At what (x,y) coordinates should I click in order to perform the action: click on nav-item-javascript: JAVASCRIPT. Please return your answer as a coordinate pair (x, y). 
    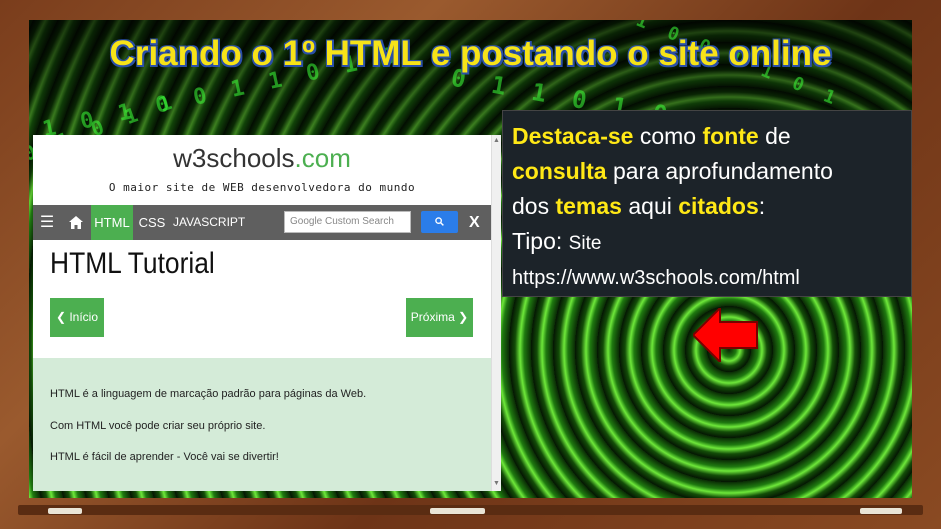
    Looking at the image, I should click on (209, 222).